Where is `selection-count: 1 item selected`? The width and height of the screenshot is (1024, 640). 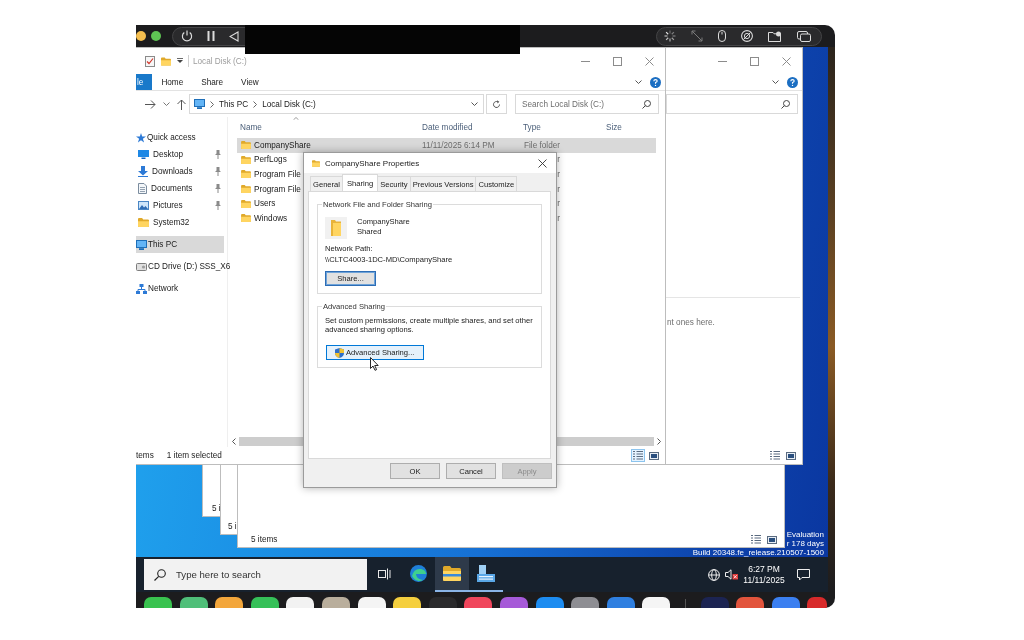
selection-count: 1 item selected is located at coordinates (194, 455).